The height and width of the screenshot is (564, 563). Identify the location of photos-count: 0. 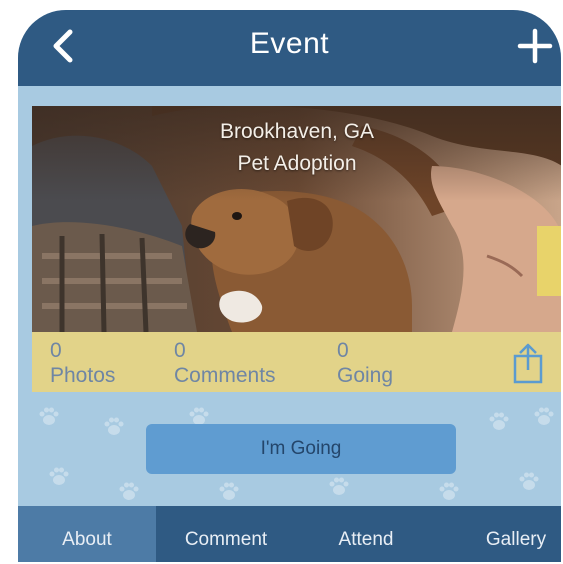
(56, 350).